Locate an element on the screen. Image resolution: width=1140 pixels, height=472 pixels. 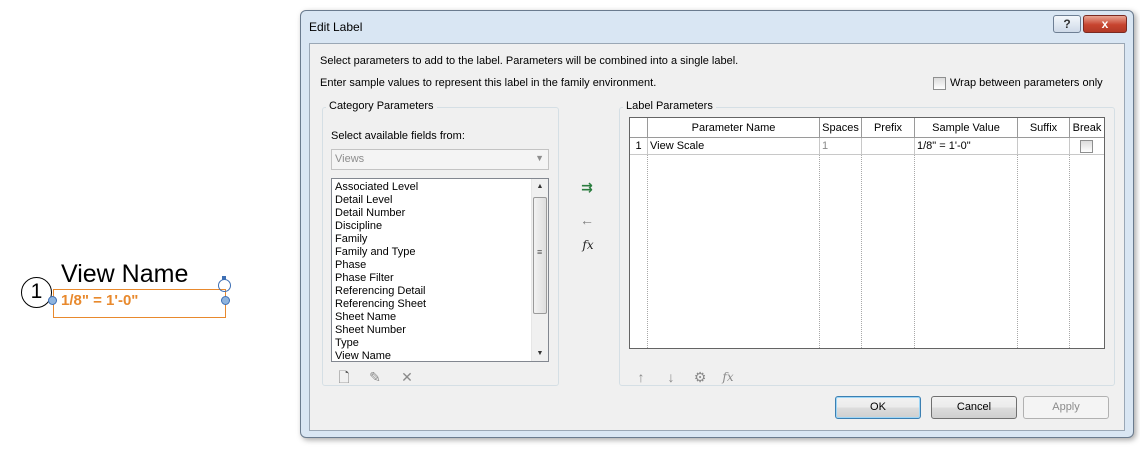
header-spaces: Spaces is located at coordinates (841, 127).